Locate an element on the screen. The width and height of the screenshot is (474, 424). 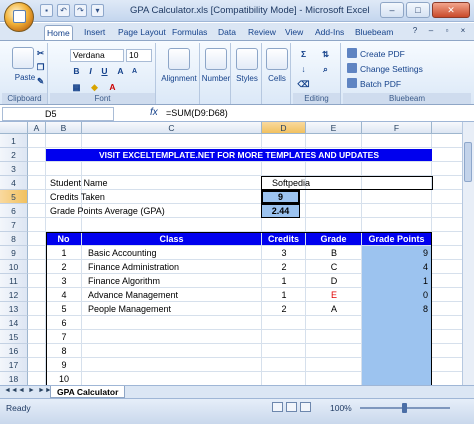
tab-formulas: Formulas is located at coordinates (189, 32).